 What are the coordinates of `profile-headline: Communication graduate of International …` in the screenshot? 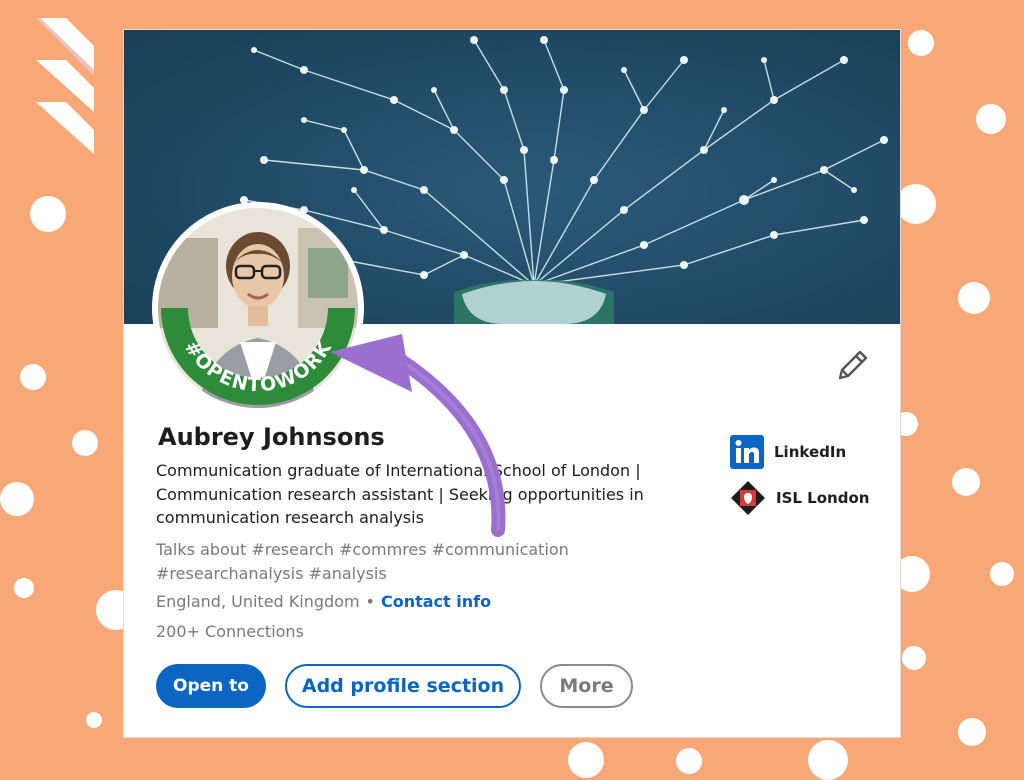 It's located at (400, 494).